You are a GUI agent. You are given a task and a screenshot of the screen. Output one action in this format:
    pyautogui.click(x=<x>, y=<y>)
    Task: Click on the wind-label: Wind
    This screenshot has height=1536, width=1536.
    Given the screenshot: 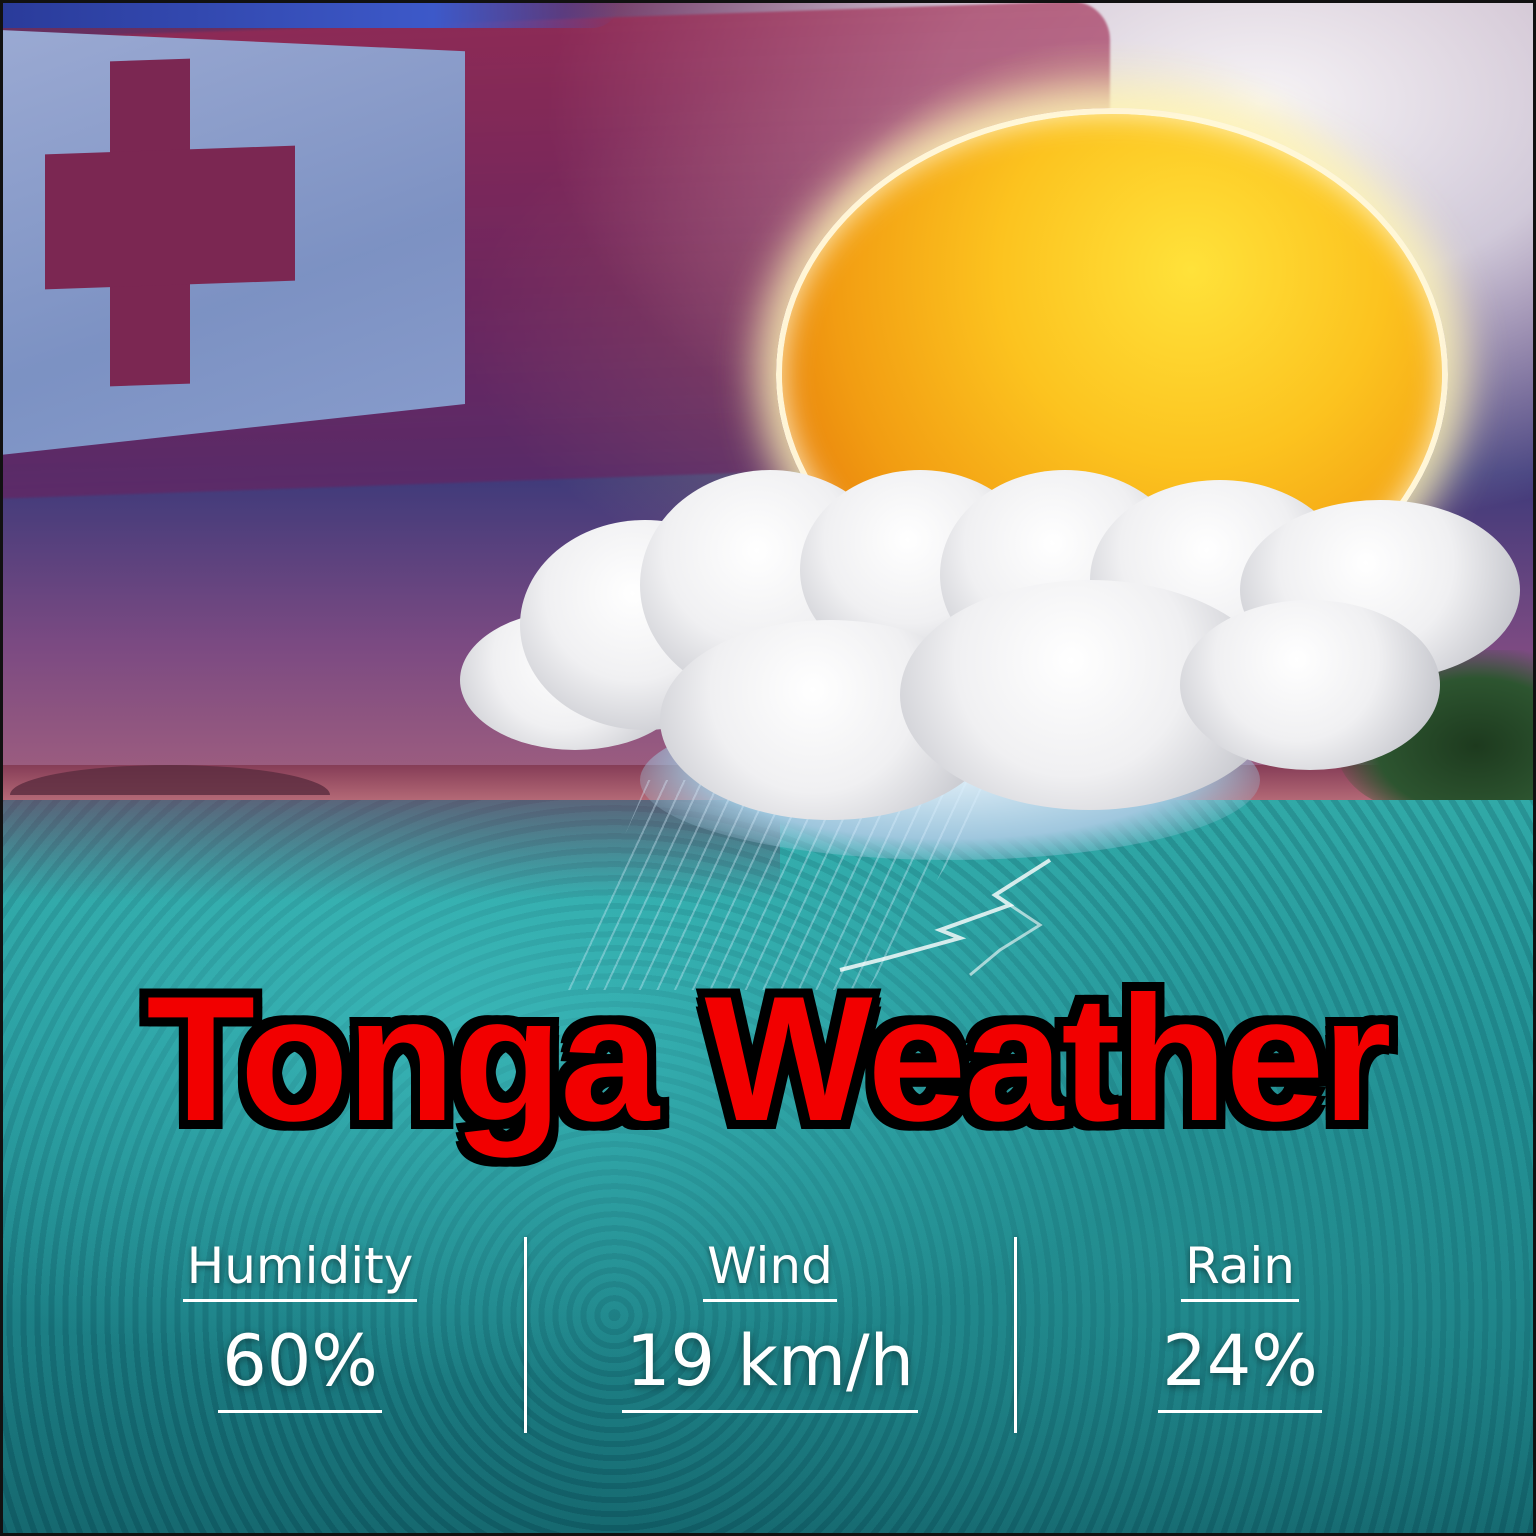 What is the action you would take?
    pyautogui.click(x=770, y=1268)
    